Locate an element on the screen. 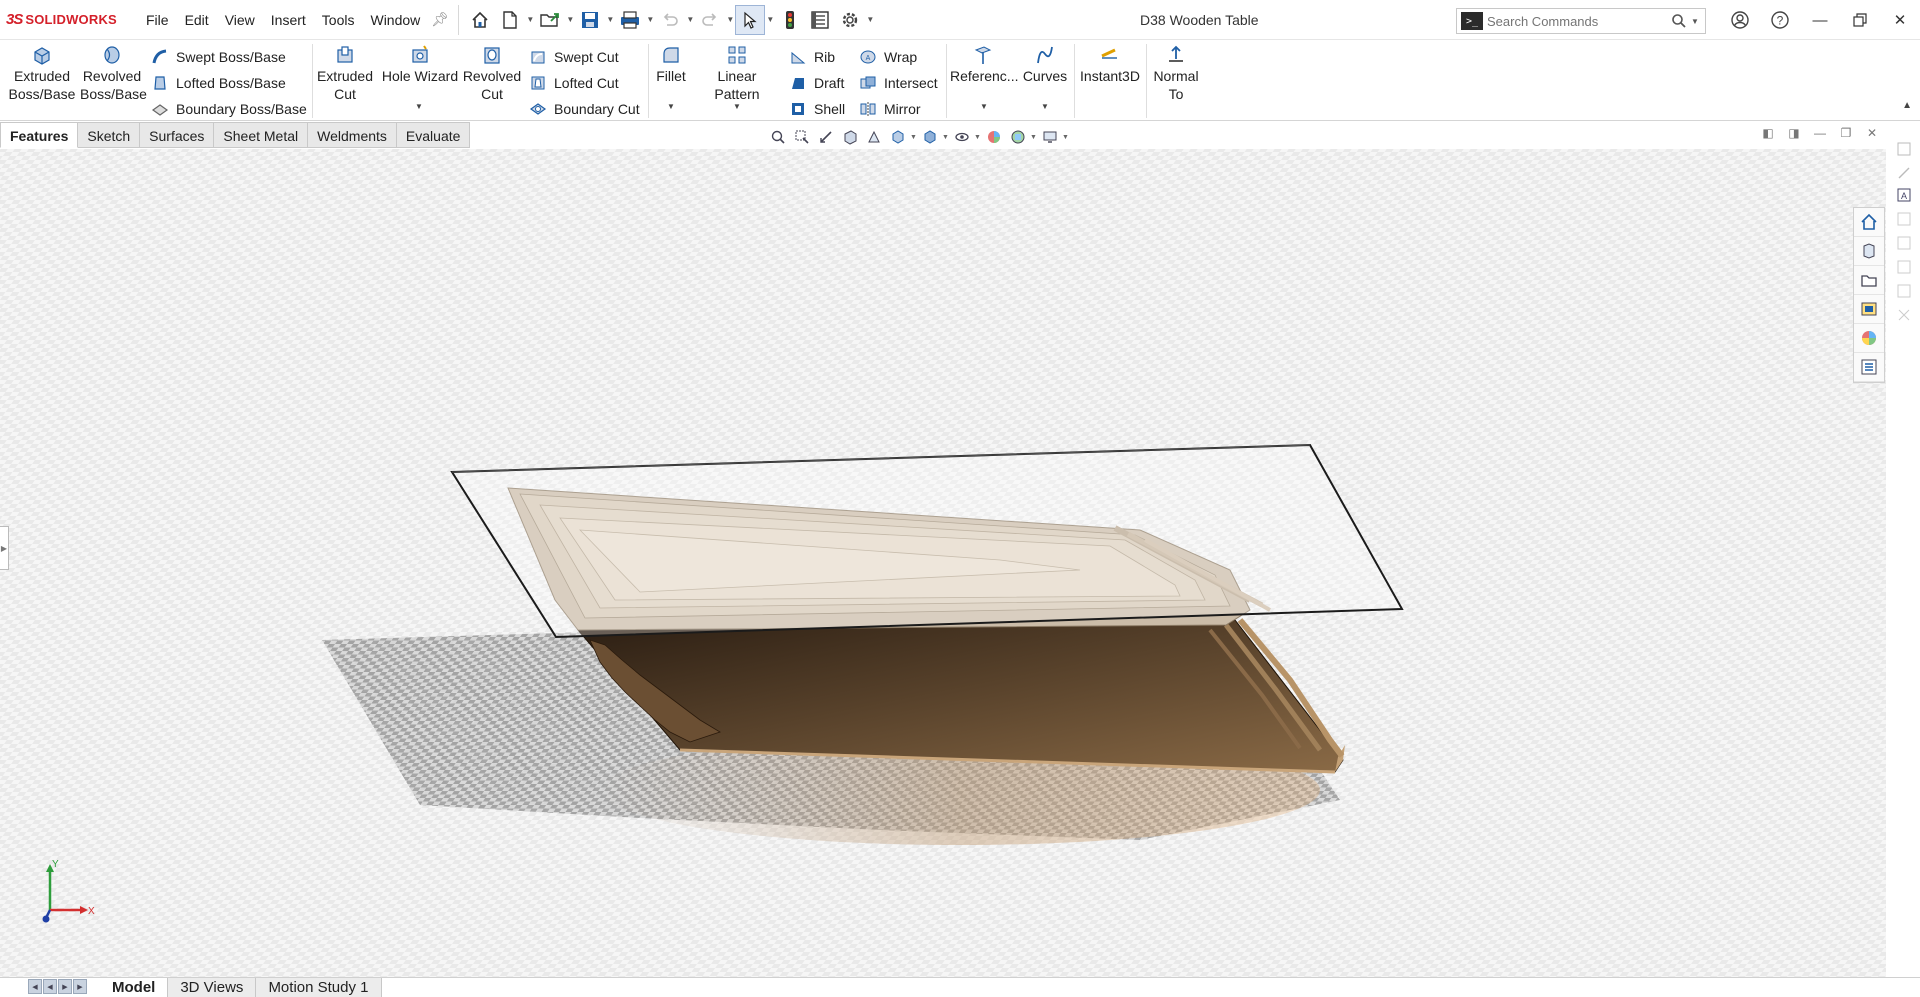  boundary-boss-button: Boundary Boss/Base is located at coordinates (228, 109).